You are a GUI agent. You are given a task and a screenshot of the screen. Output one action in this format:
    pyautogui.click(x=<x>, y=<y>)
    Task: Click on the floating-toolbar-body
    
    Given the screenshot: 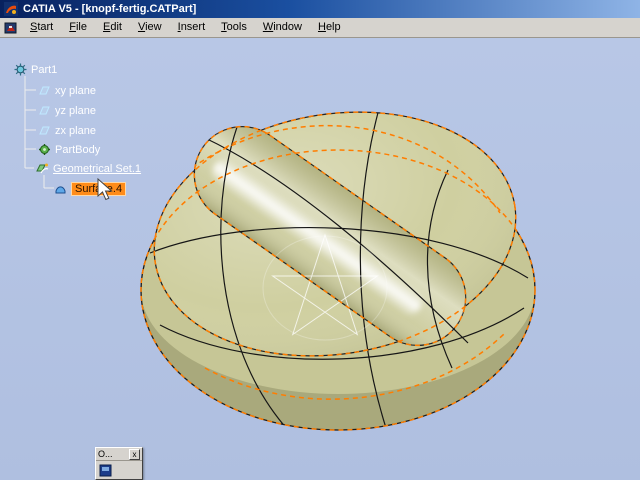 What is the action you would take?
    pyautogui.click(x=119, y=470)
    